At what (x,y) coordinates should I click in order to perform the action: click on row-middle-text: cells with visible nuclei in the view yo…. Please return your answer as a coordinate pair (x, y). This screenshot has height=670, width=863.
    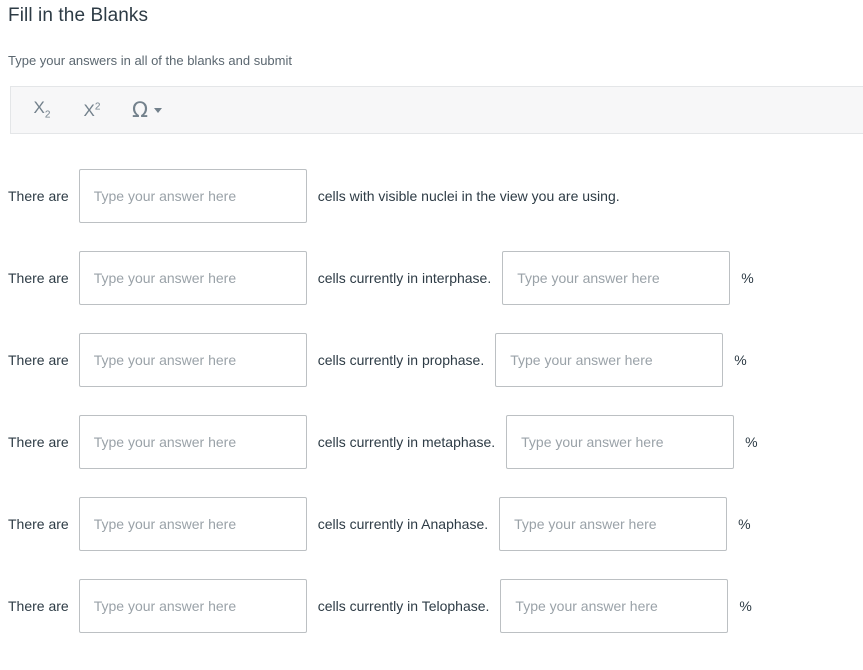
    Looking at the image, I should click on (468, 196).